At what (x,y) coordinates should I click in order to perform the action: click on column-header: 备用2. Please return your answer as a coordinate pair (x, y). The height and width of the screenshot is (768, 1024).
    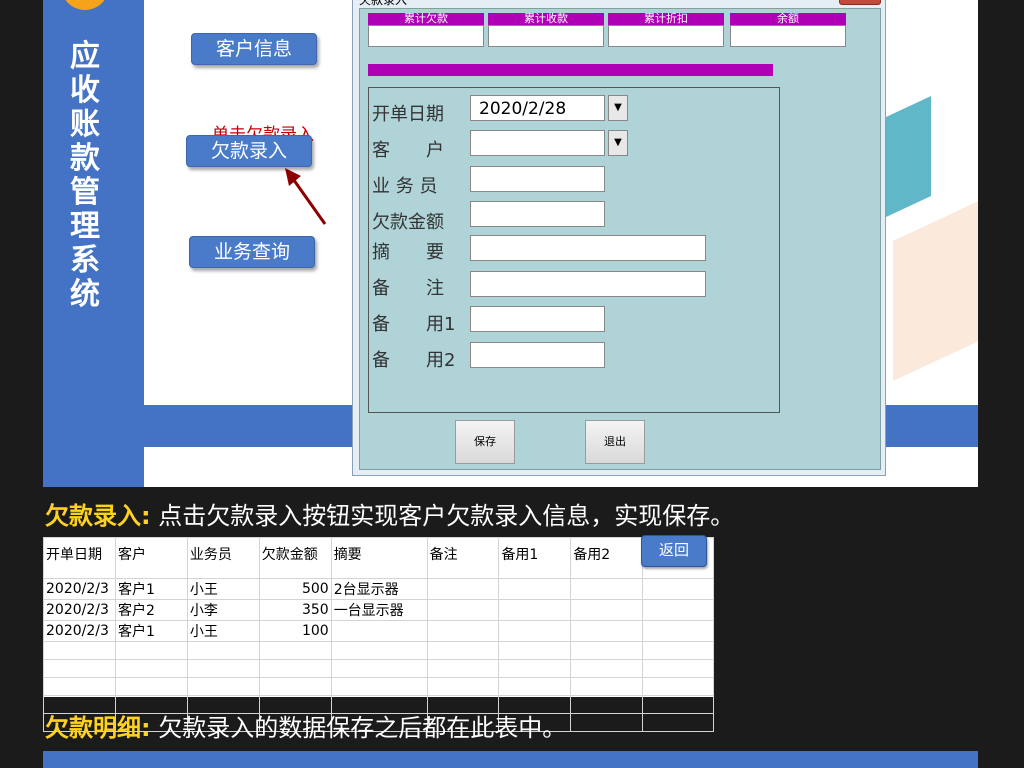
    Looking at the image, I should click on (607, 558).